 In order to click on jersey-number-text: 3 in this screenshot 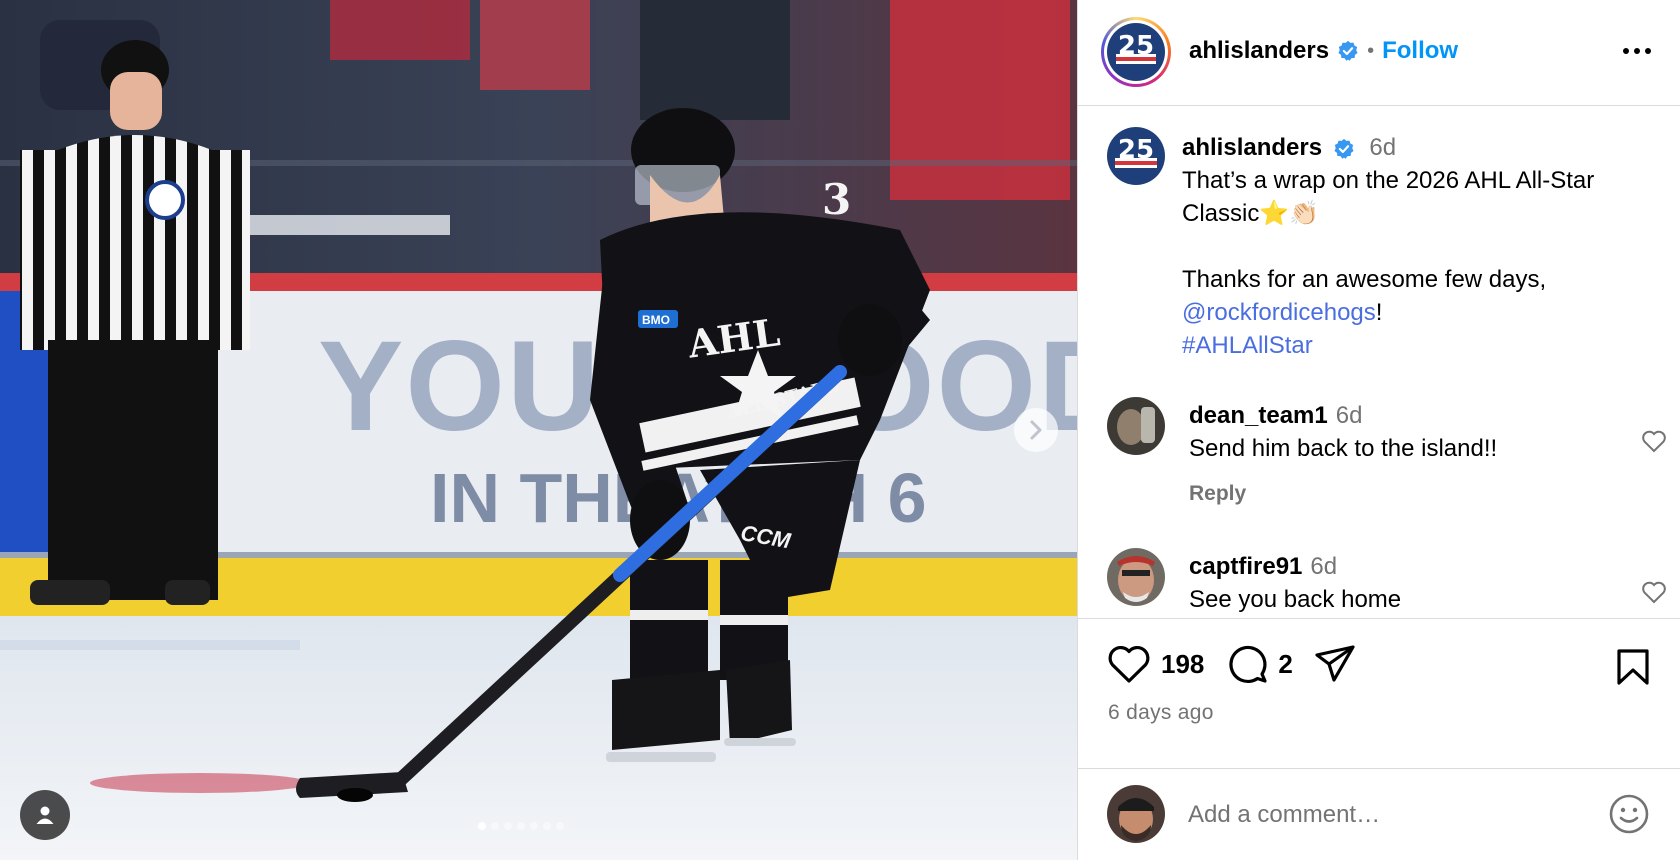, I will do `click(836, 199)`.